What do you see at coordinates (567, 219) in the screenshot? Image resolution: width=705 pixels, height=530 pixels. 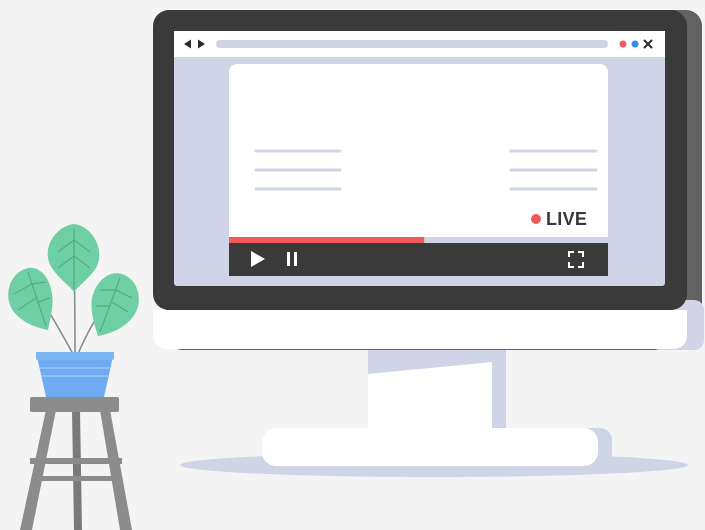 I see `live-label: LIVE` at bounding box center [567, 219].